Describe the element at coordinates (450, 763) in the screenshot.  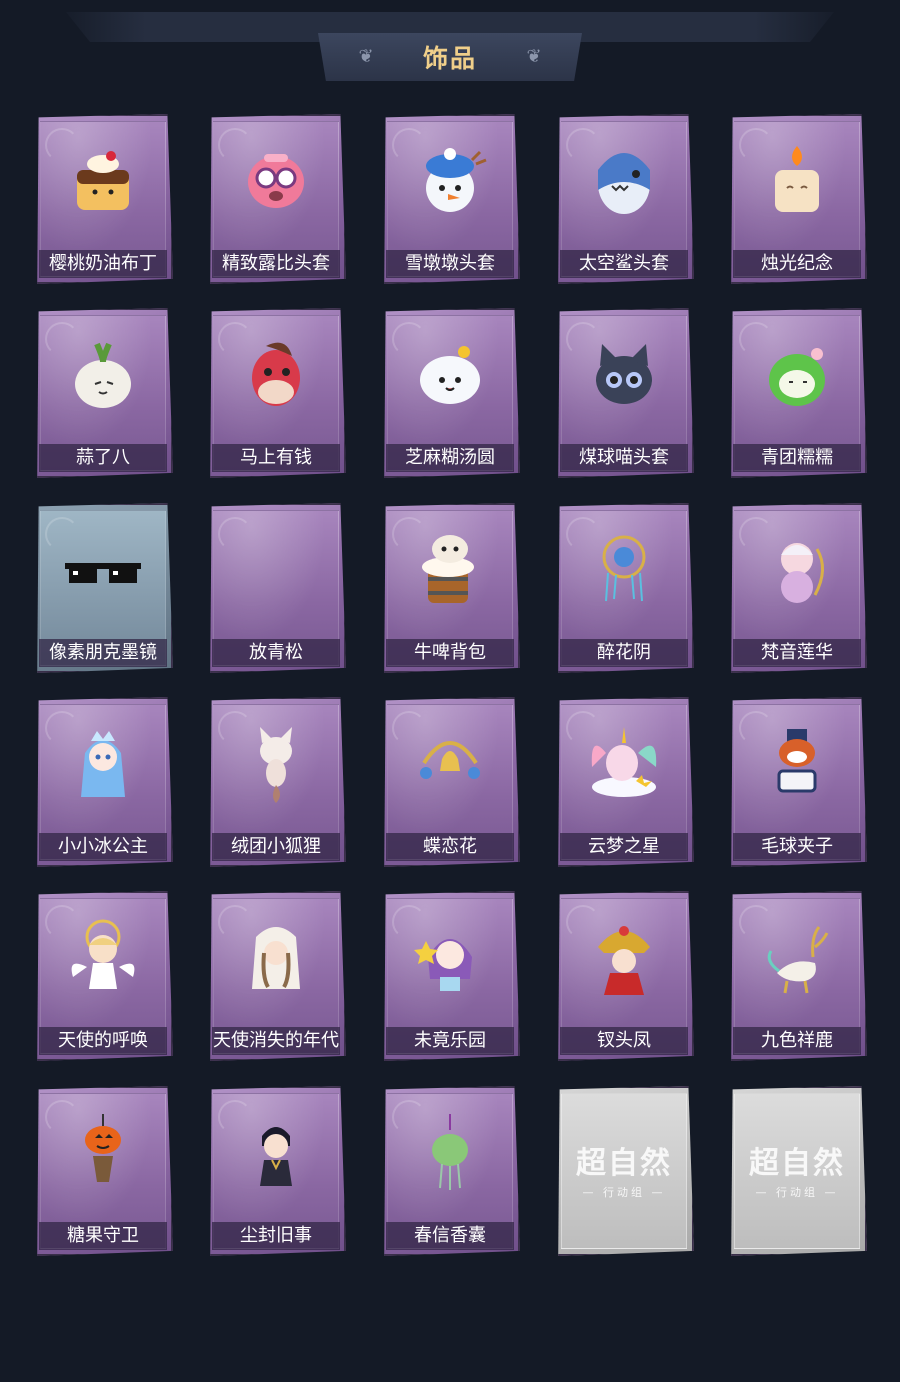
I see `bell-ornament-icon` at that location.